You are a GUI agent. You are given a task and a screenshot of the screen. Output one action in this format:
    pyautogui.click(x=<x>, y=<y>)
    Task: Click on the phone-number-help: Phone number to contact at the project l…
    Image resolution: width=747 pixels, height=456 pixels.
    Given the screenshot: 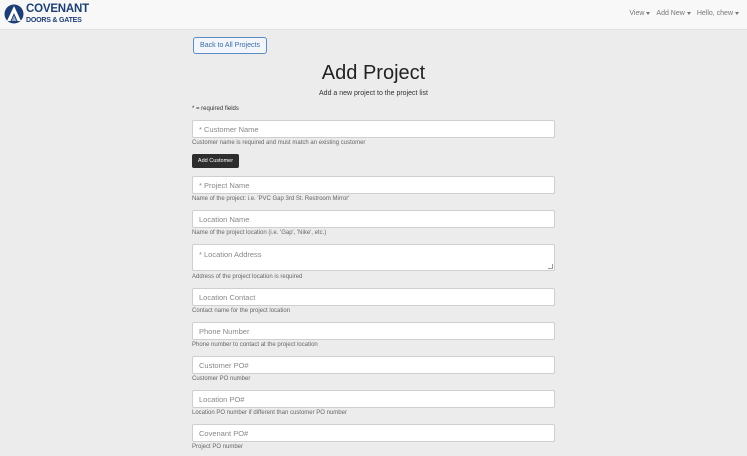 What is the action you would take?
    pyautogui.click(x=255, y=345)
    